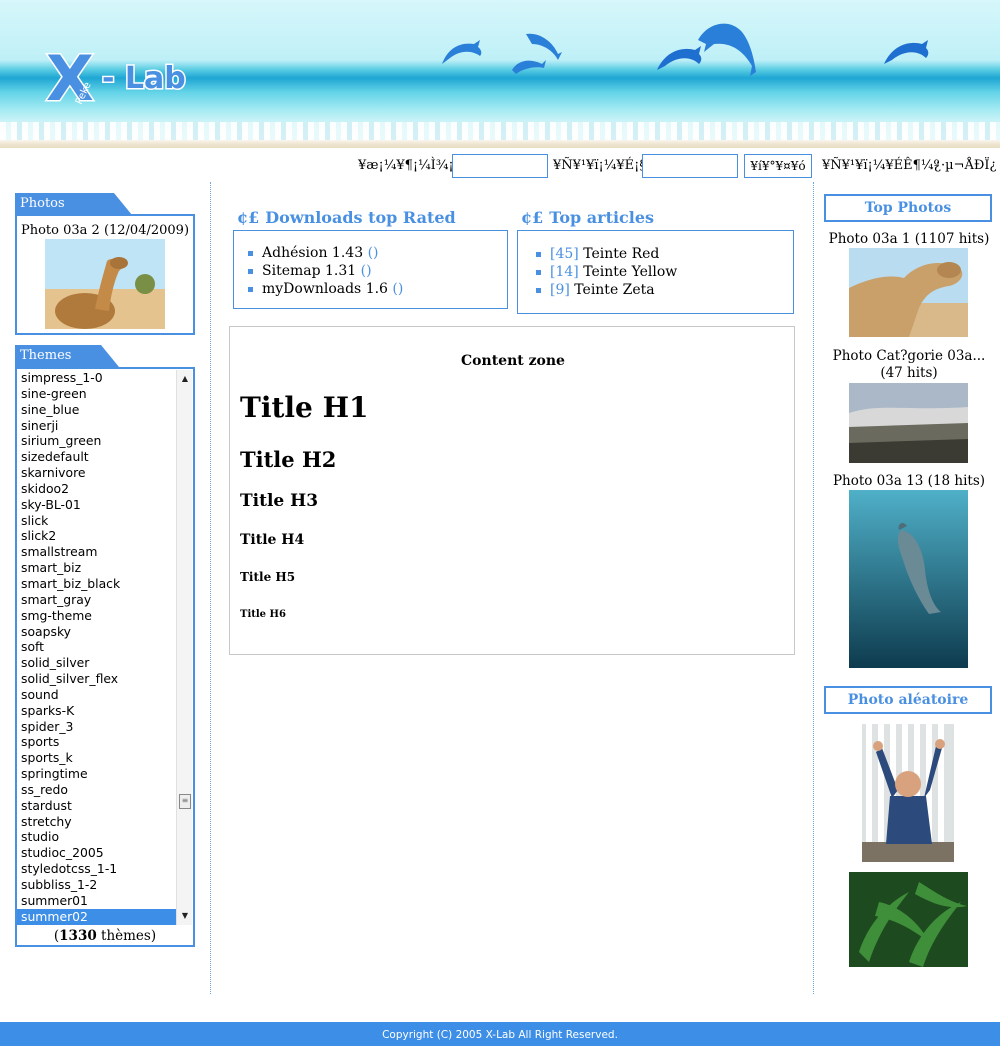 This screenshot has width=1000, height=1046. What do you see at coordinates (96, 695) in the screenshot?
I see `theme-option: sound` at bounding box center [96, 695].